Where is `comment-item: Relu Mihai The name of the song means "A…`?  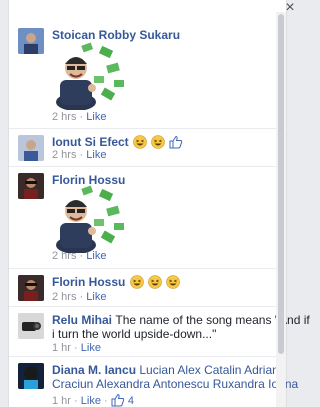 comment-item: Relu Mihai The name of the song means "A… is located at coordinates (159, 331).